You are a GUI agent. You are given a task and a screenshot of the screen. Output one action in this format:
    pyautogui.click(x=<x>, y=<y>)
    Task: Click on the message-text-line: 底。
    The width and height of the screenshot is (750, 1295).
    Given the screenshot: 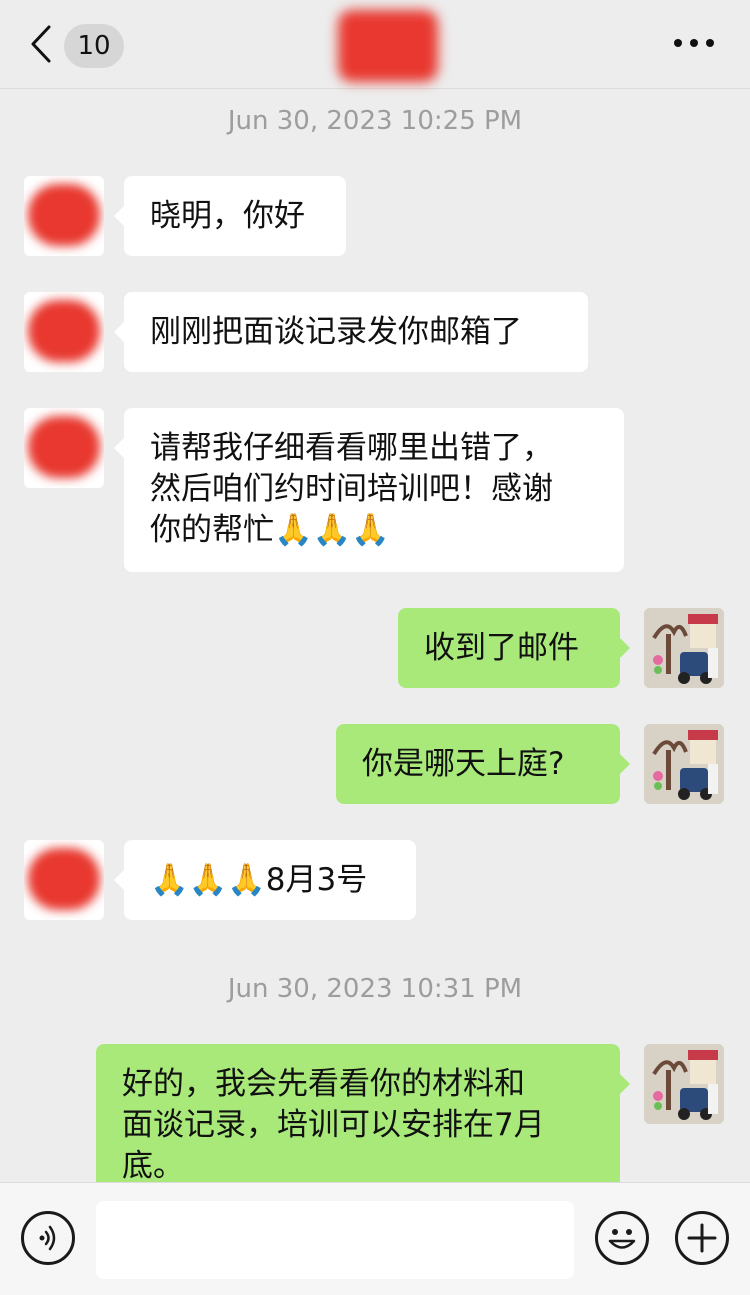 What is the action you would take?
    pyautogui.click(x=153, y=1166)
    